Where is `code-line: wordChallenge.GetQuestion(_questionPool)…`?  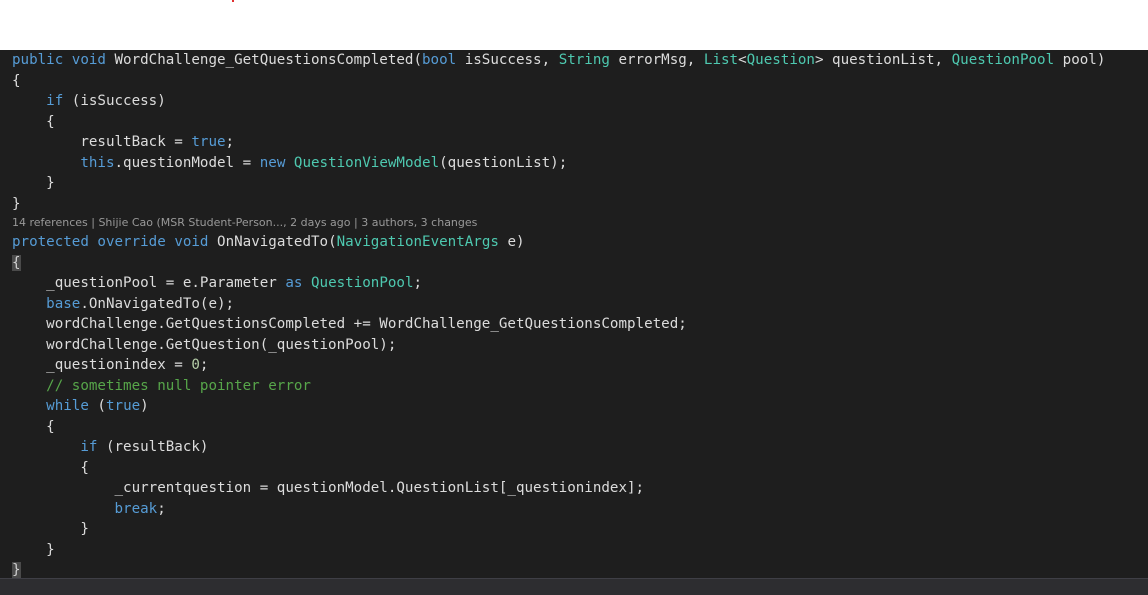
code-line: wordChallenge.GetQuestion(_questionPool)… is located at coordinates (577, 345).